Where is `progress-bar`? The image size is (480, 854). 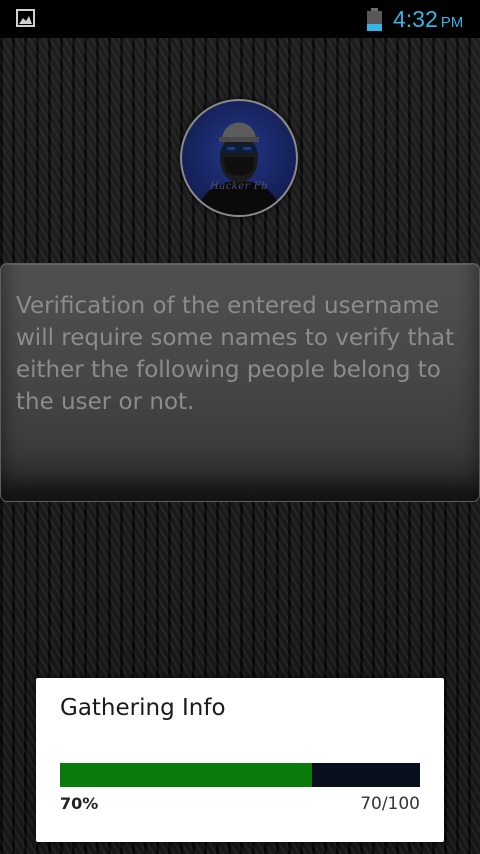
progress-bar is located at coordinates (240, 775).